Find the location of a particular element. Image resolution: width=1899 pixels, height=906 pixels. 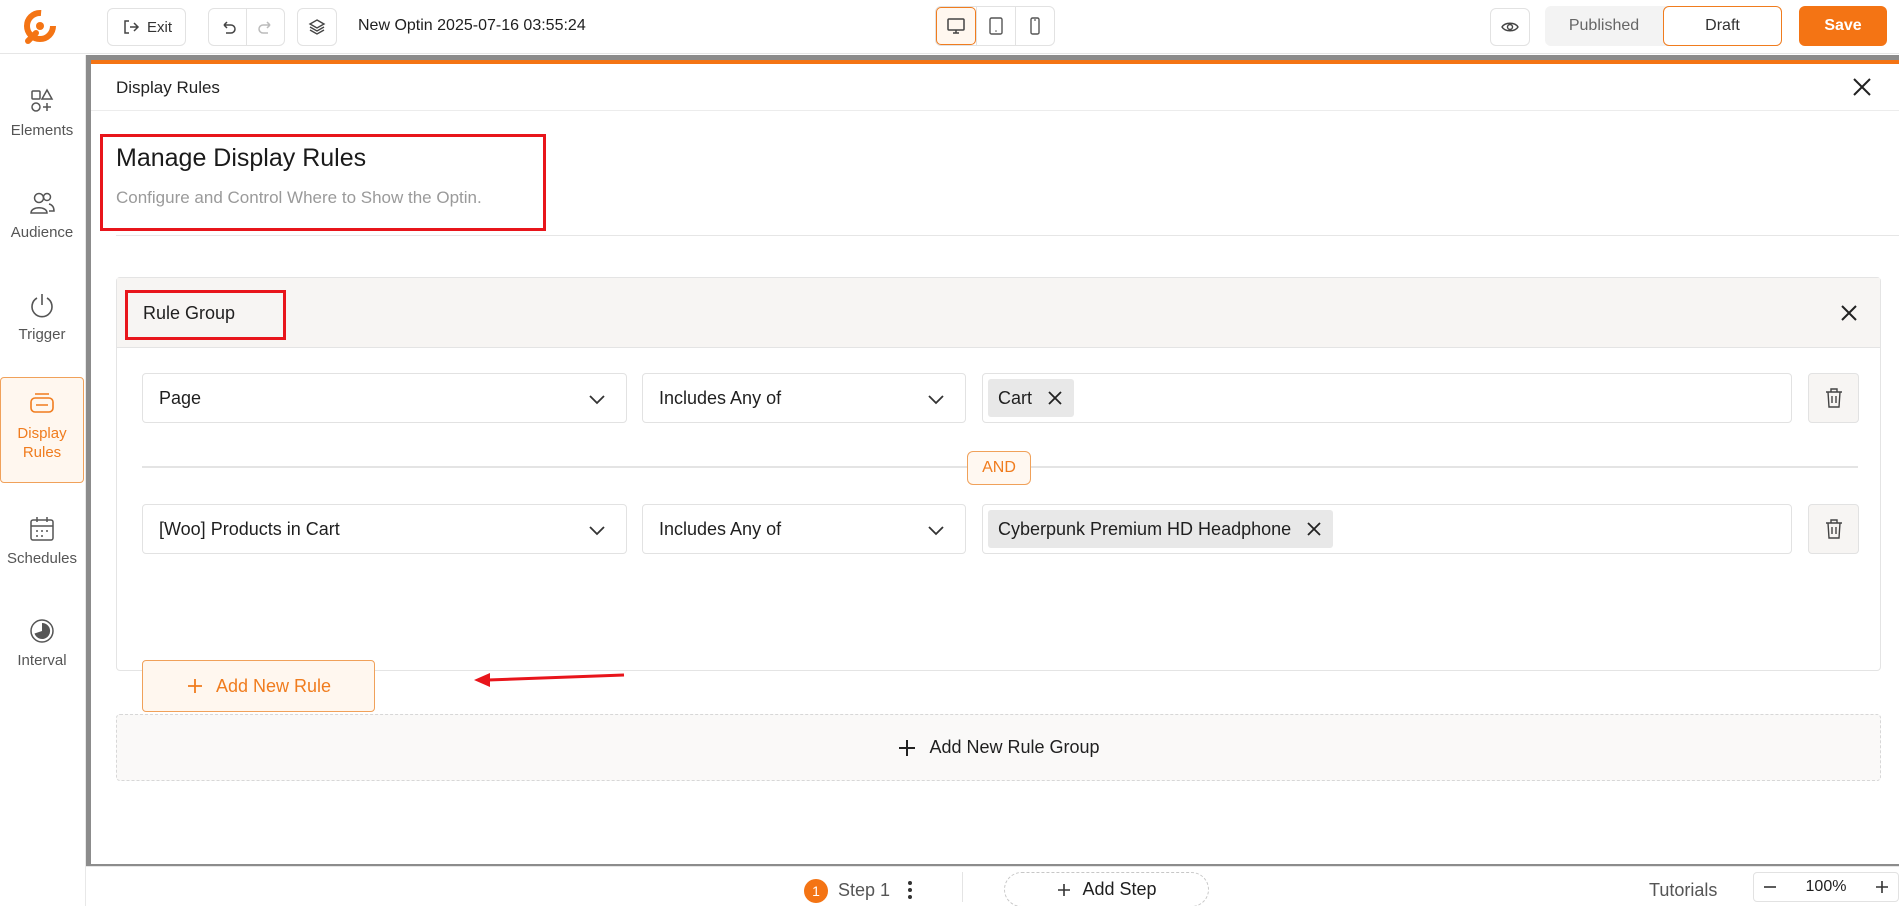

rule-field-select: Page is located at coordinates (384, 398).